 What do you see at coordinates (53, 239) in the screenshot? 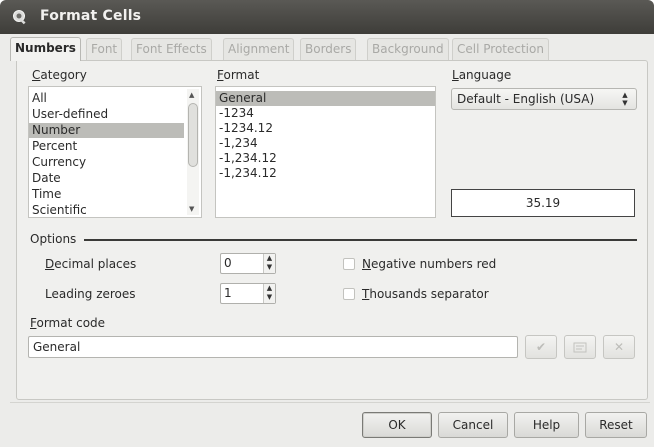
I see `options-heading: Options` at bounding box center [53, 239].